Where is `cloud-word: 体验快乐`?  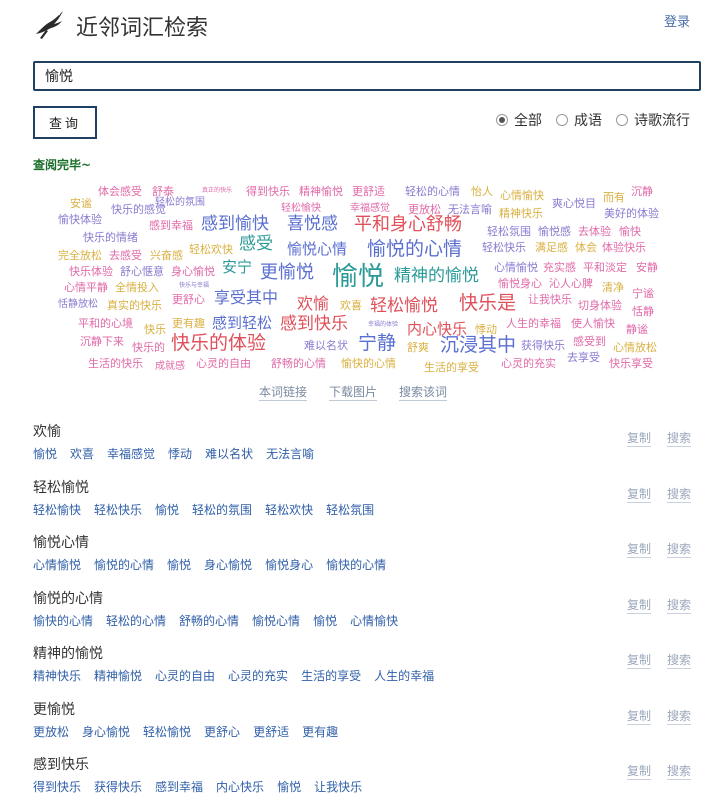
cloud-word: 体验快乐 is located at coordinates (624, 247).